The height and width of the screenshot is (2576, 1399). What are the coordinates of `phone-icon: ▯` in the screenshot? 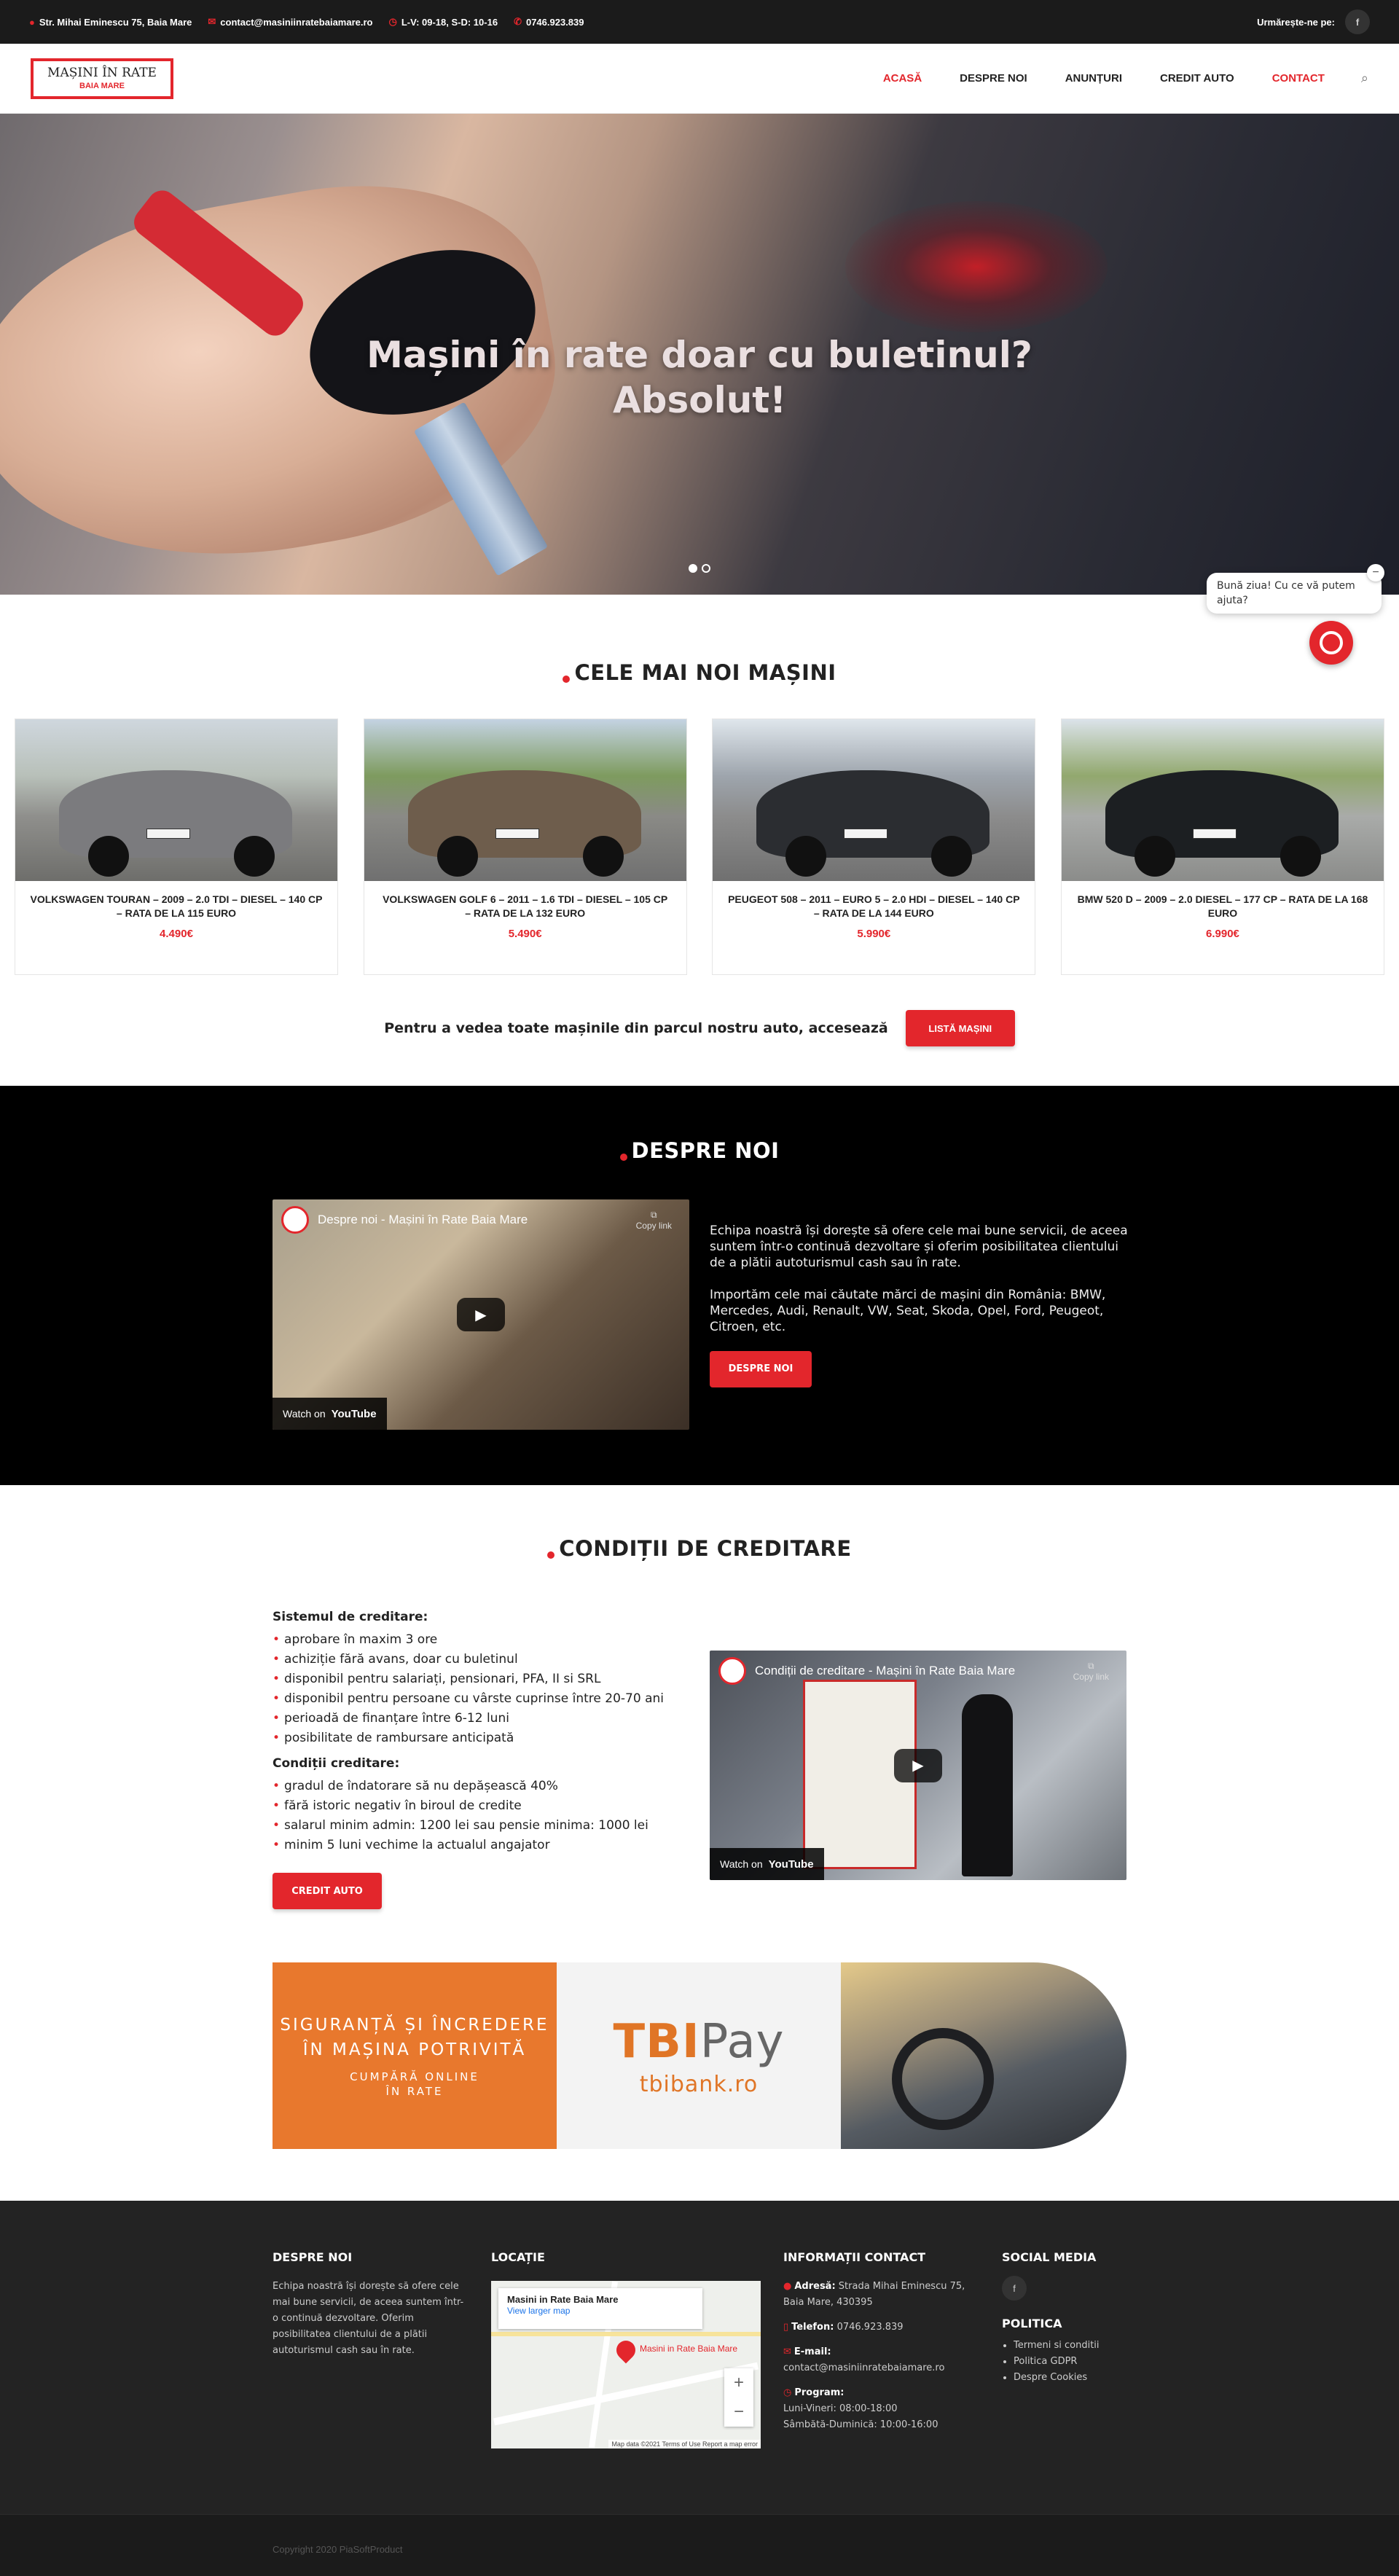 It's located at (786, 2327).